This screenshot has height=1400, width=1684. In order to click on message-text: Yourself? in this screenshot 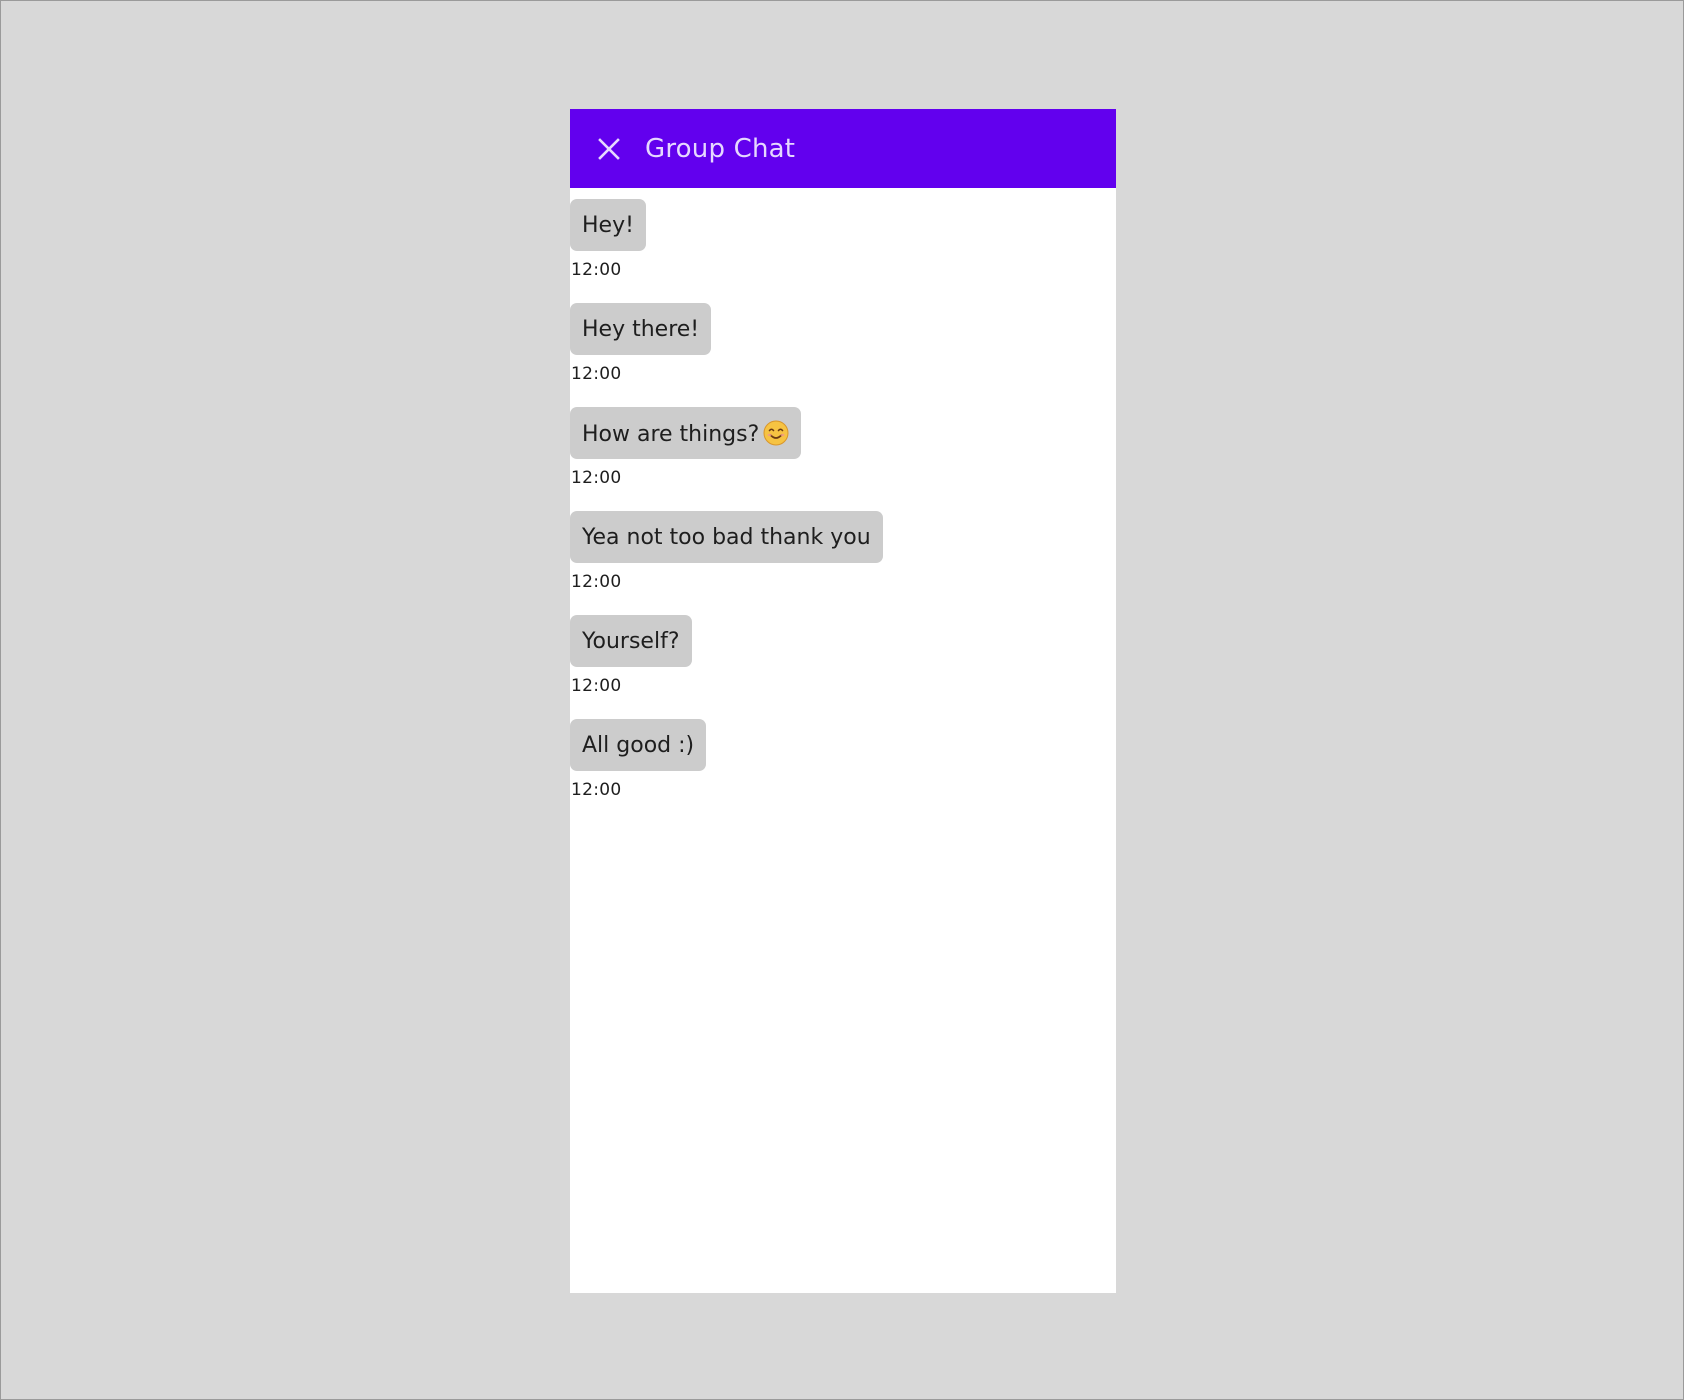, I will do `click(631, 641)`.